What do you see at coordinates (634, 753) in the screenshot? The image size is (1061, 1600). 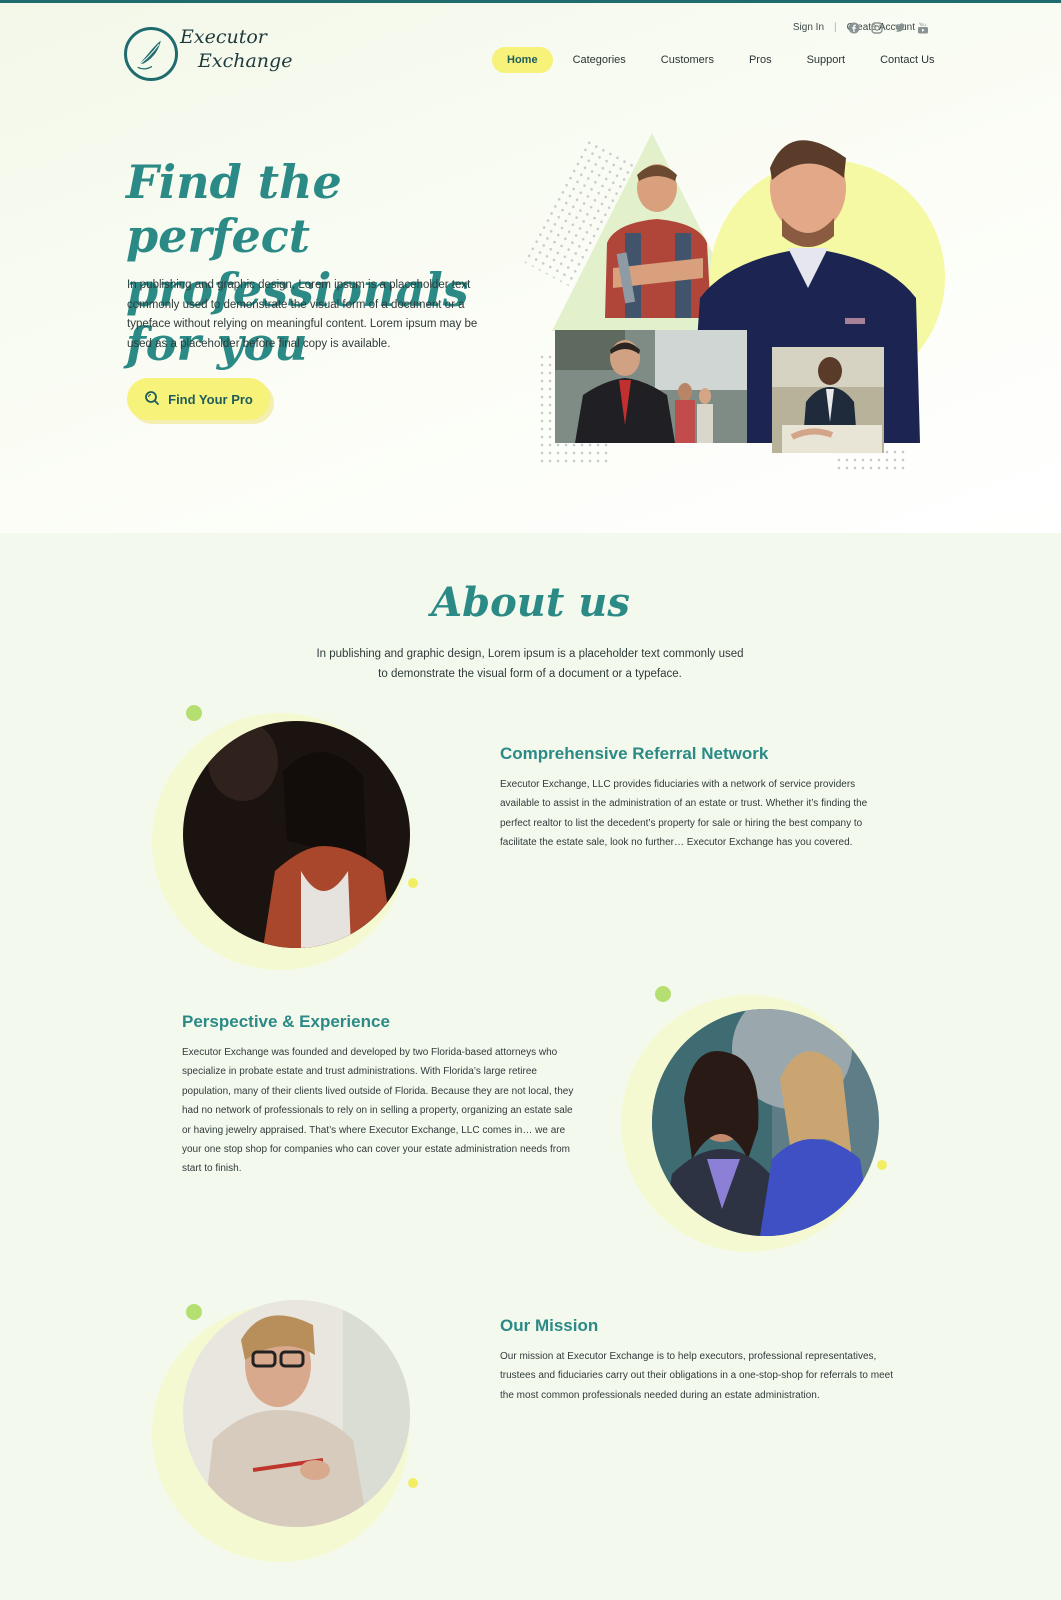 I see `feature-title-referral-network: Comprehensive Referral Network` at bounding box center [634, 753].